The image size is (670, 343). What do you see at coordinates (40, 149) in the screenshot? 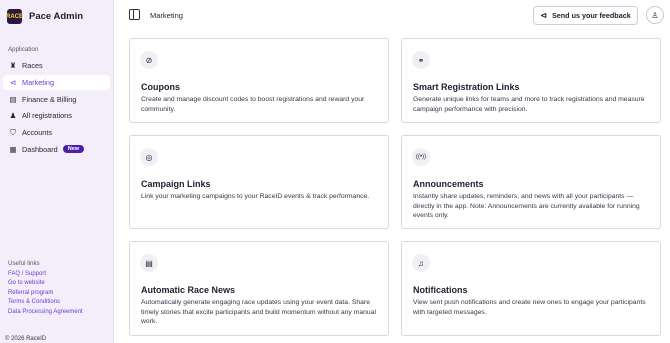
I see `sidebar-item-label: Dashboard` at bounding box center [40, 149].